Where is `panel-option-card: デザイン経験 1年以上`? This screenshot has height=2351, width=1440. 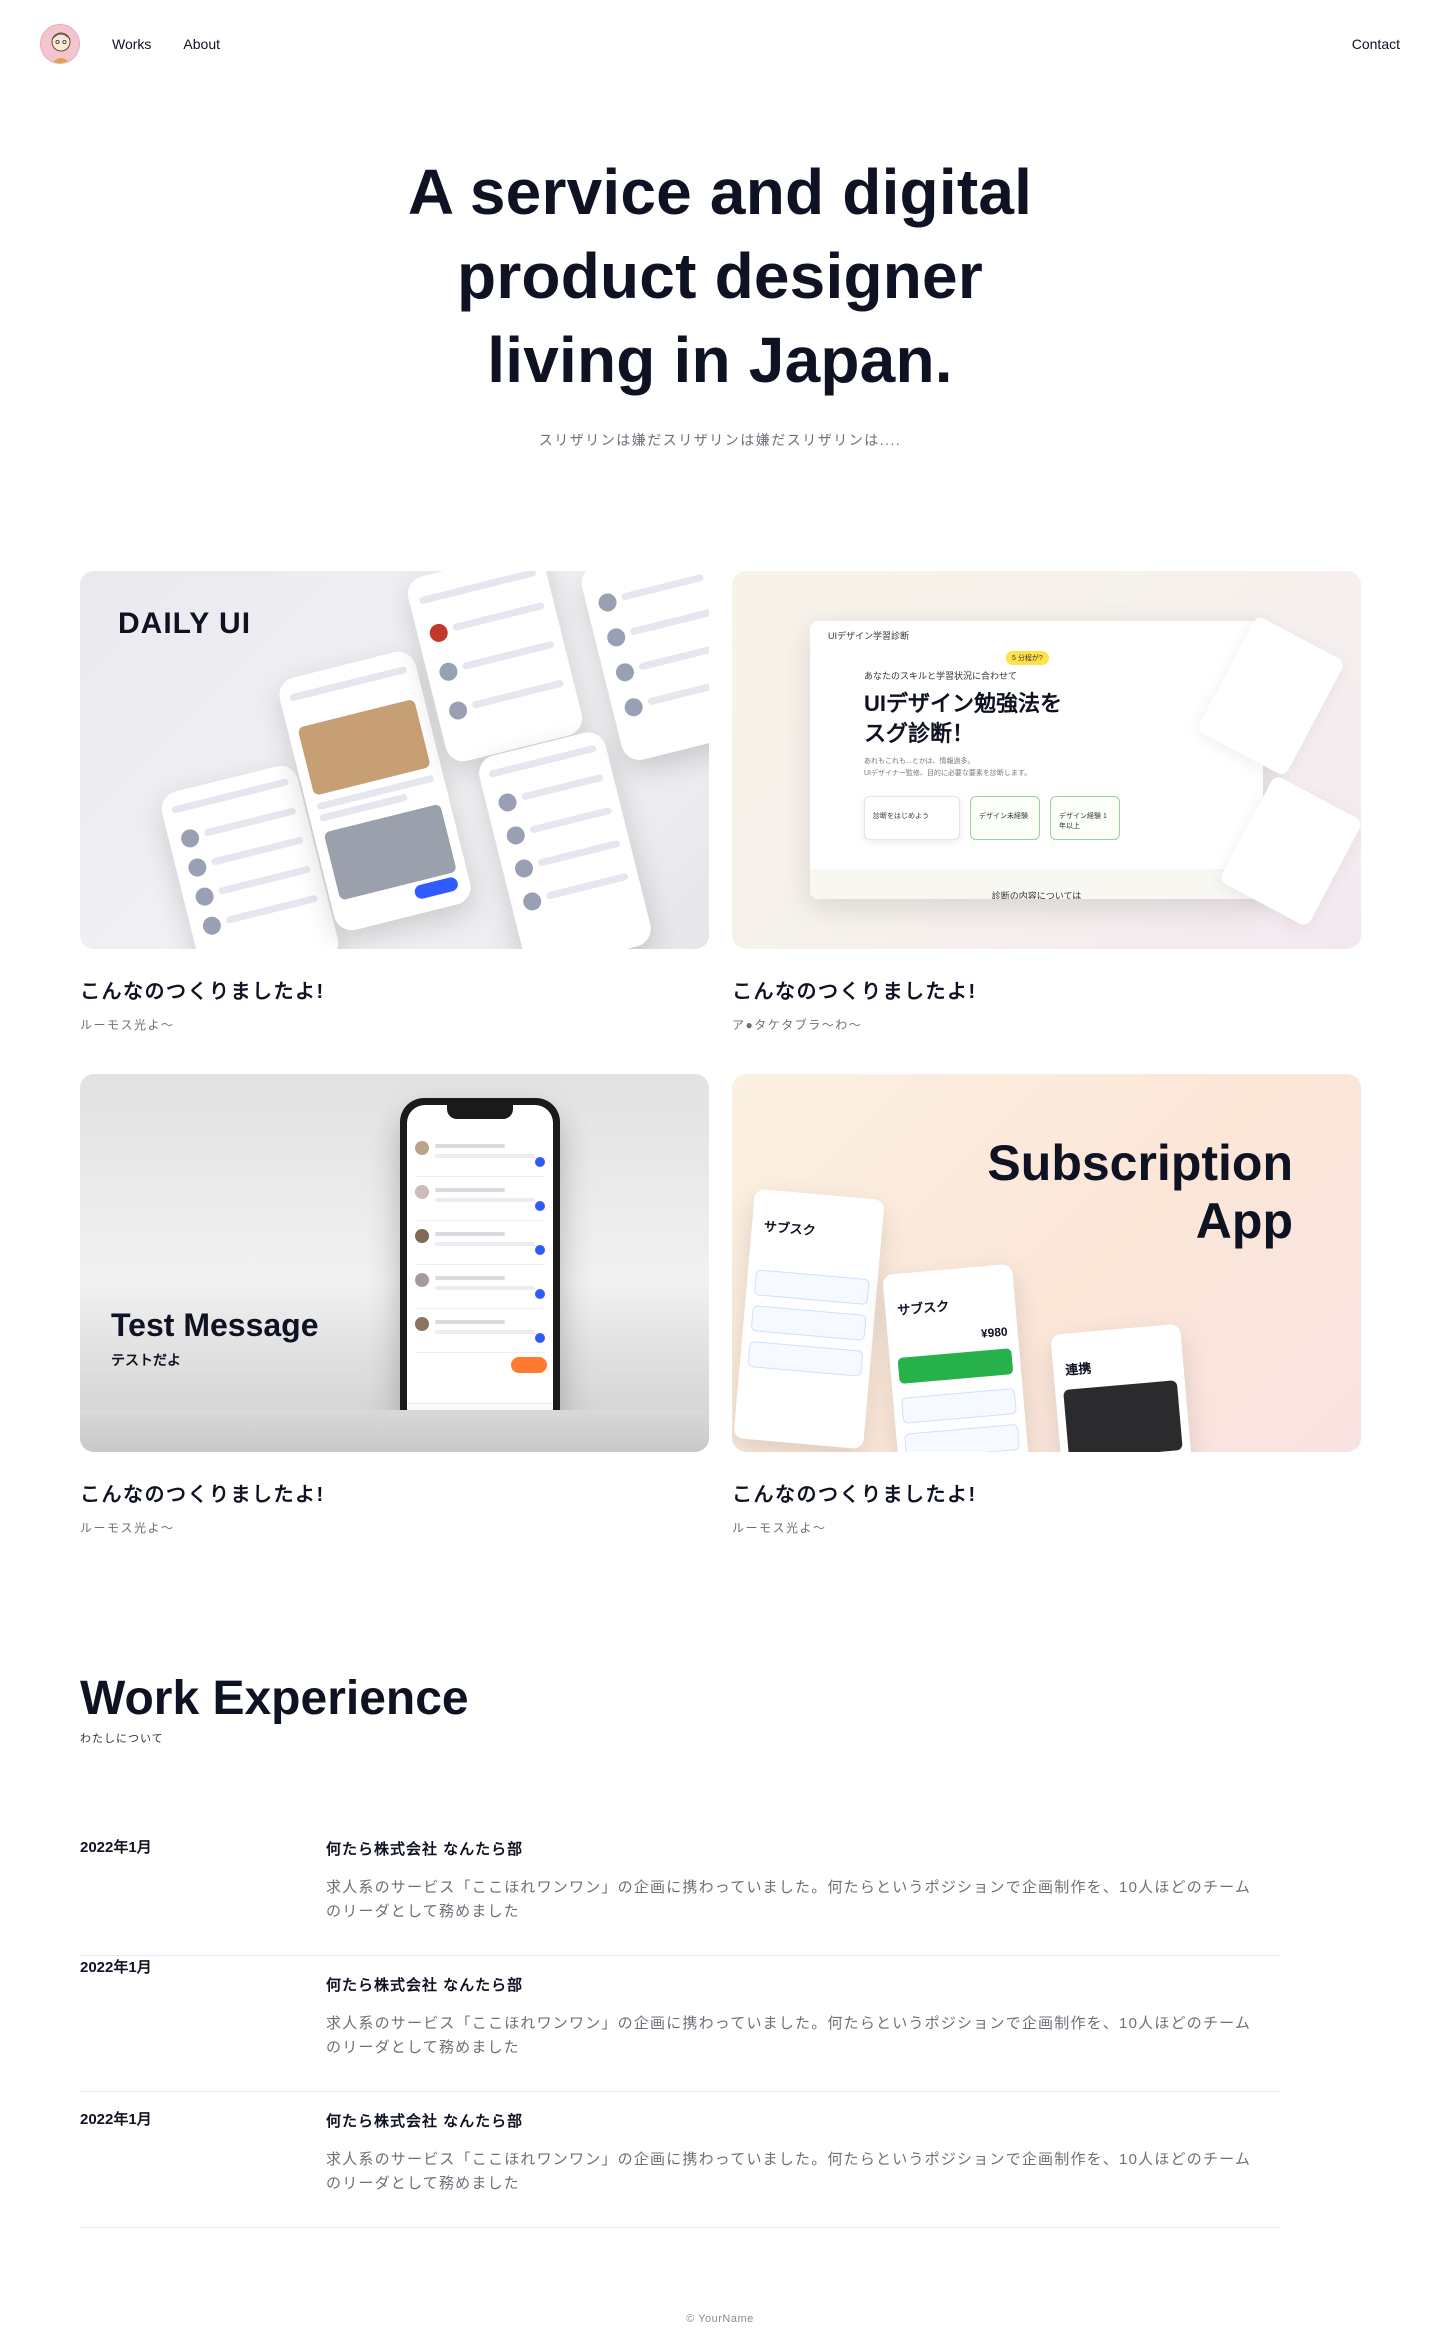
panel-option-card: デザイン経験 1年以上 is located at coordinates (1085, 818).